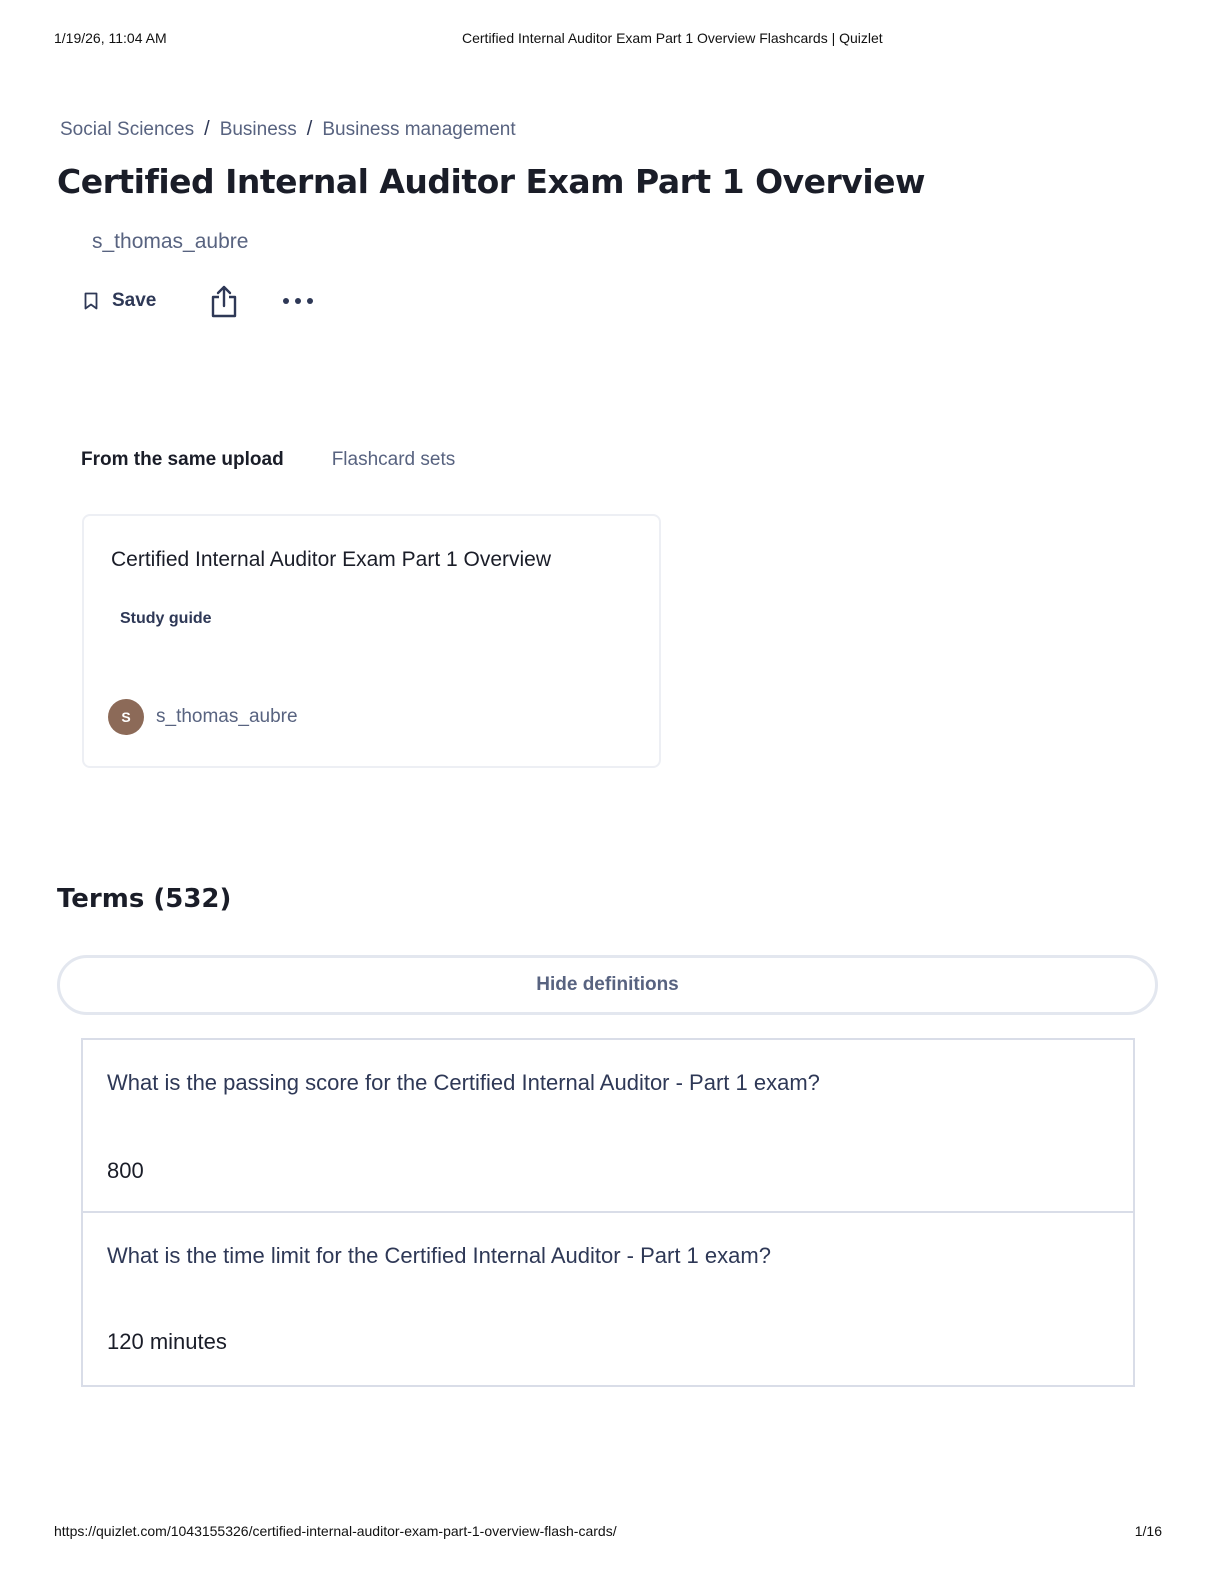 This screenshot has width=1224, height=1584. I want to click on definition-text: 800, so click(125, 1170).